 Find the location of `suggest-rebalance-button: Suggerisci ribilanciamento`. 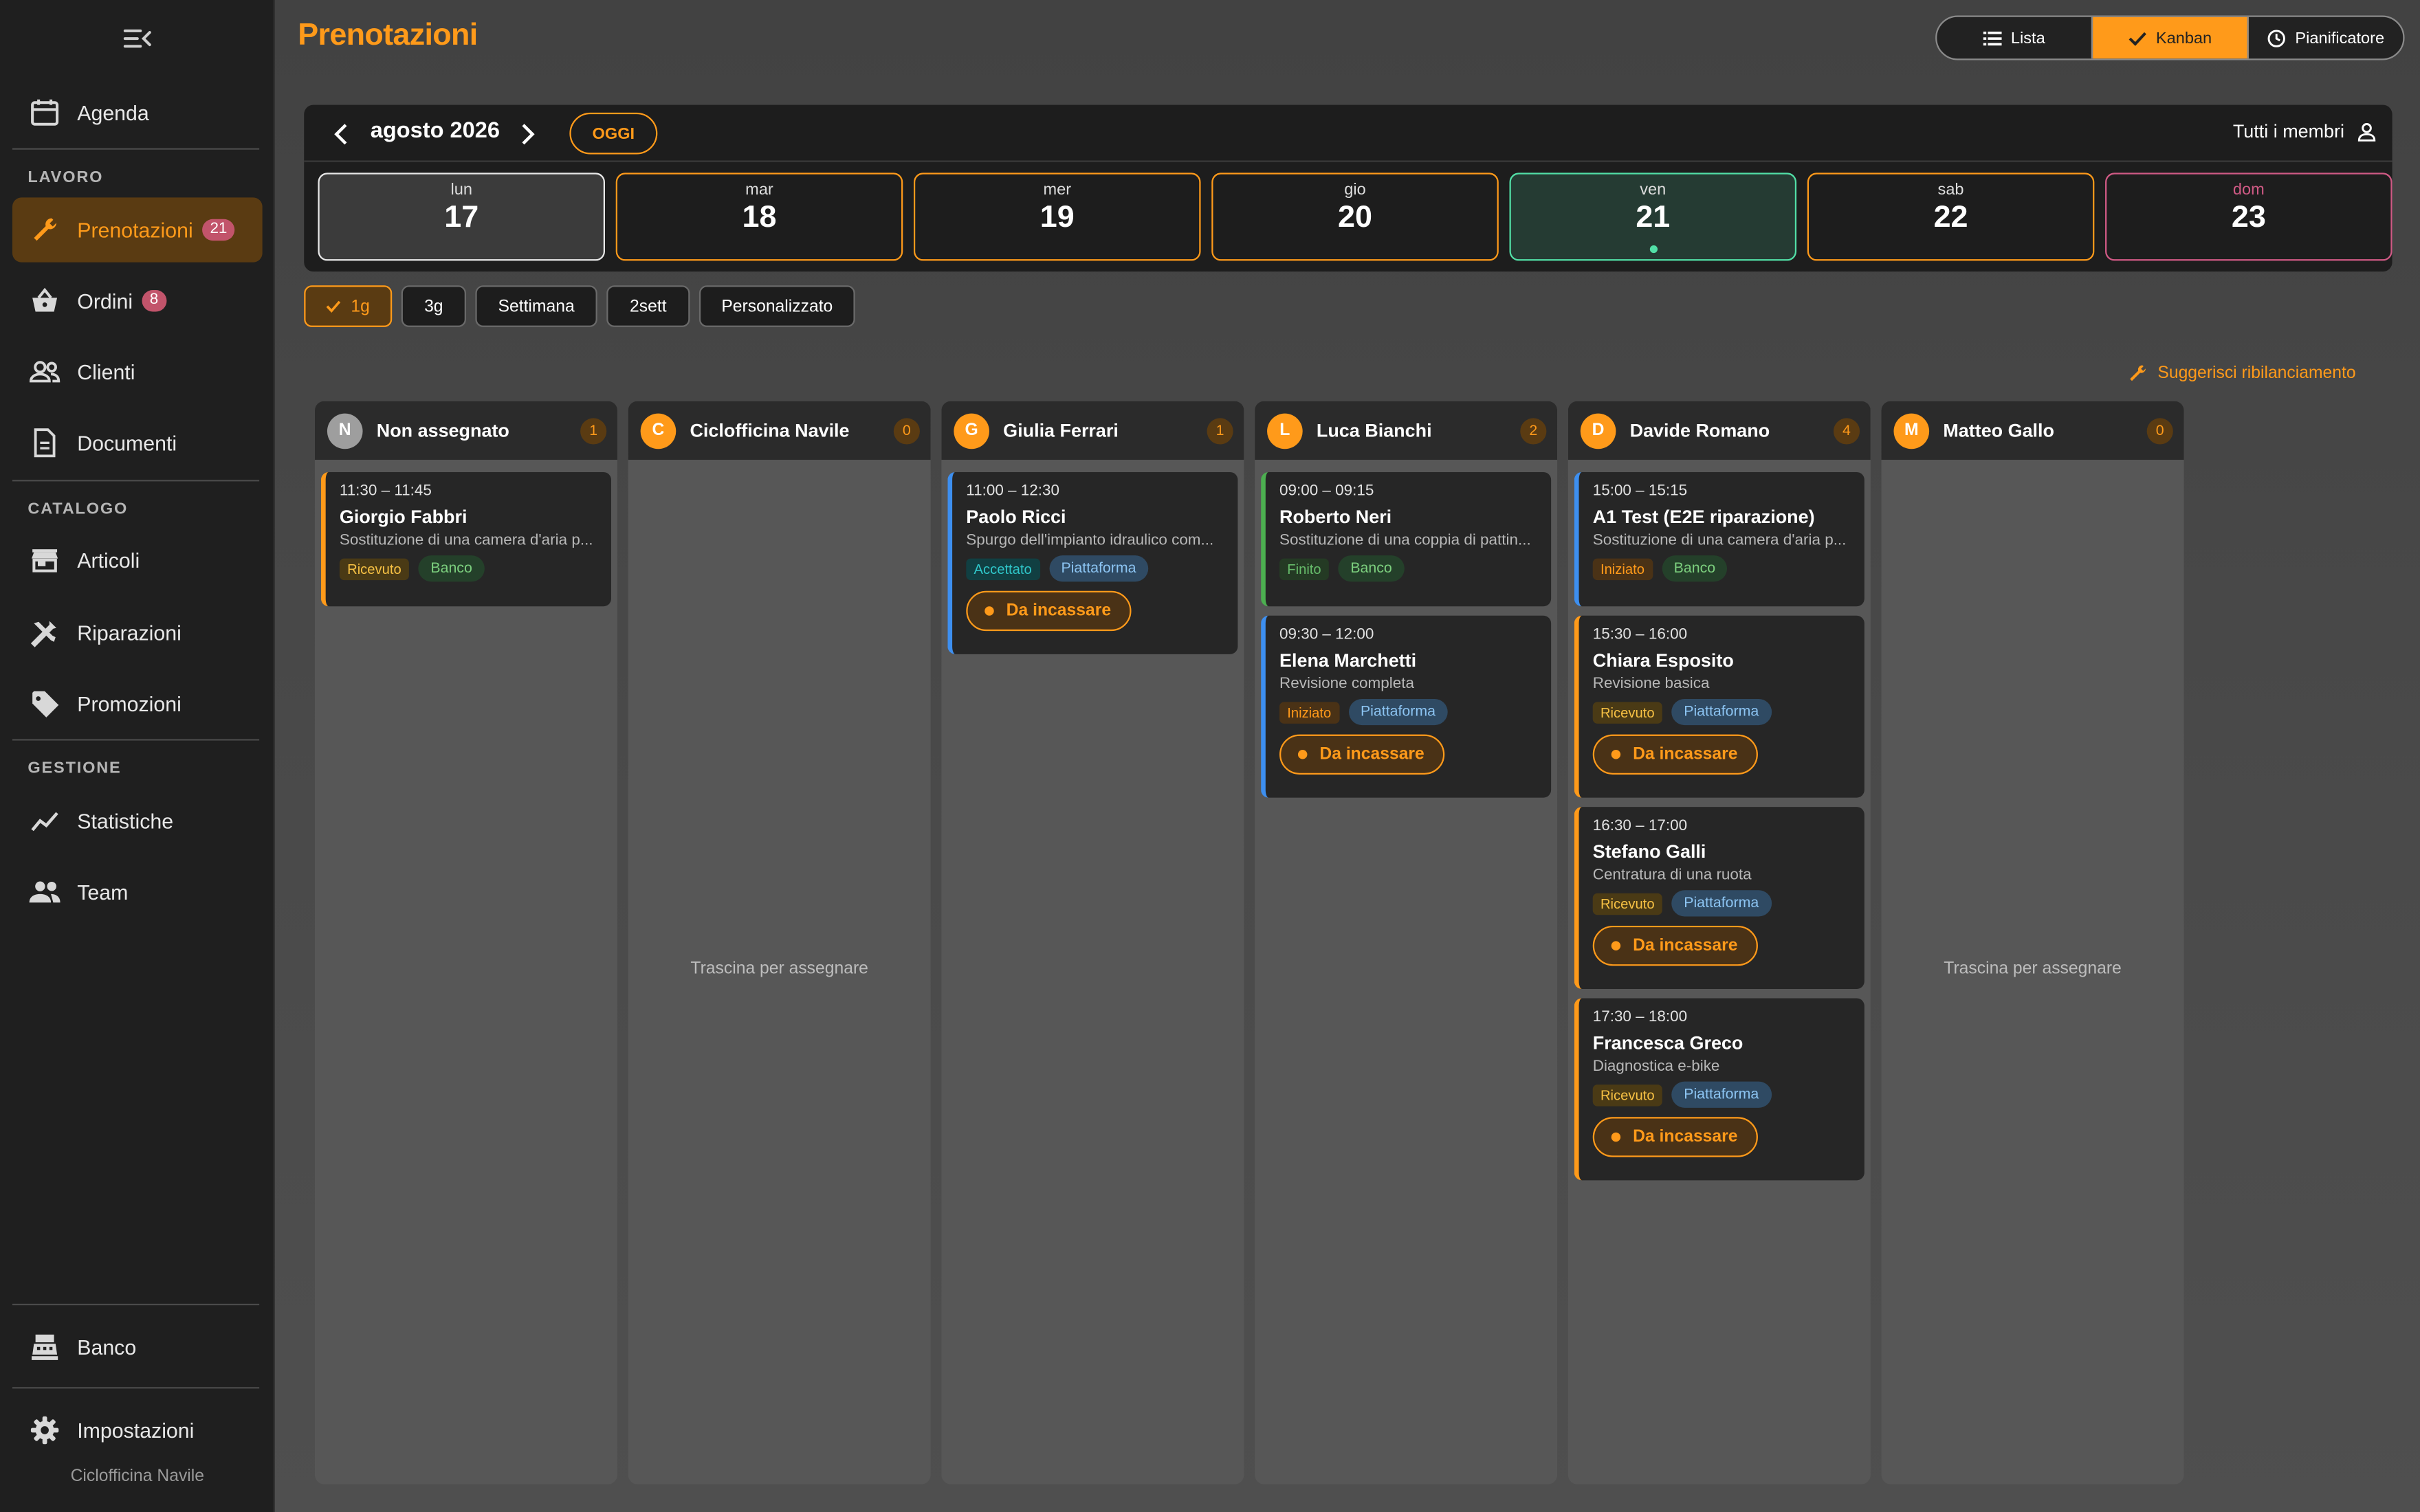

suggest-rebalance-button: Suggerisci ribilanciamento is located at coordinates (2241, 373).